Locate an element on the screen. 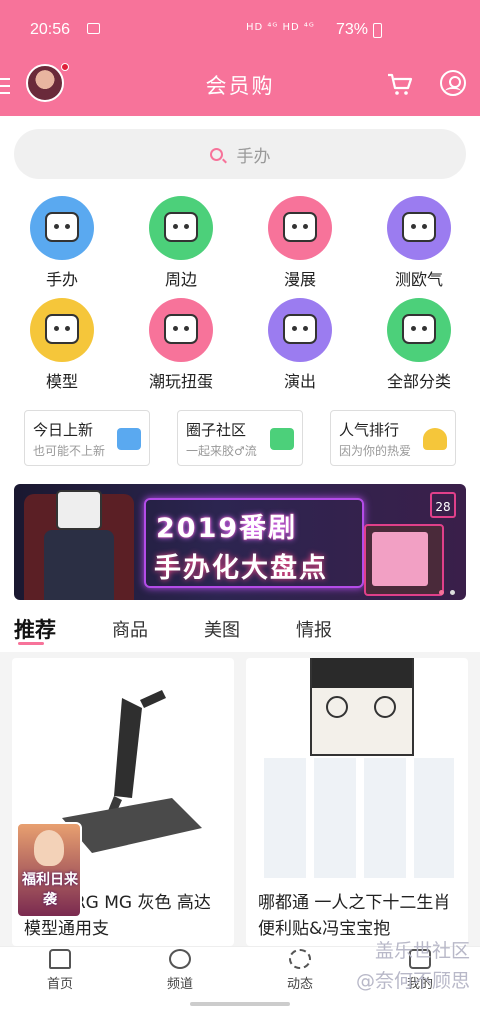 The width and height of the screenshot is (480, 1013). carousel-dot is located at coordinates (452, 592).